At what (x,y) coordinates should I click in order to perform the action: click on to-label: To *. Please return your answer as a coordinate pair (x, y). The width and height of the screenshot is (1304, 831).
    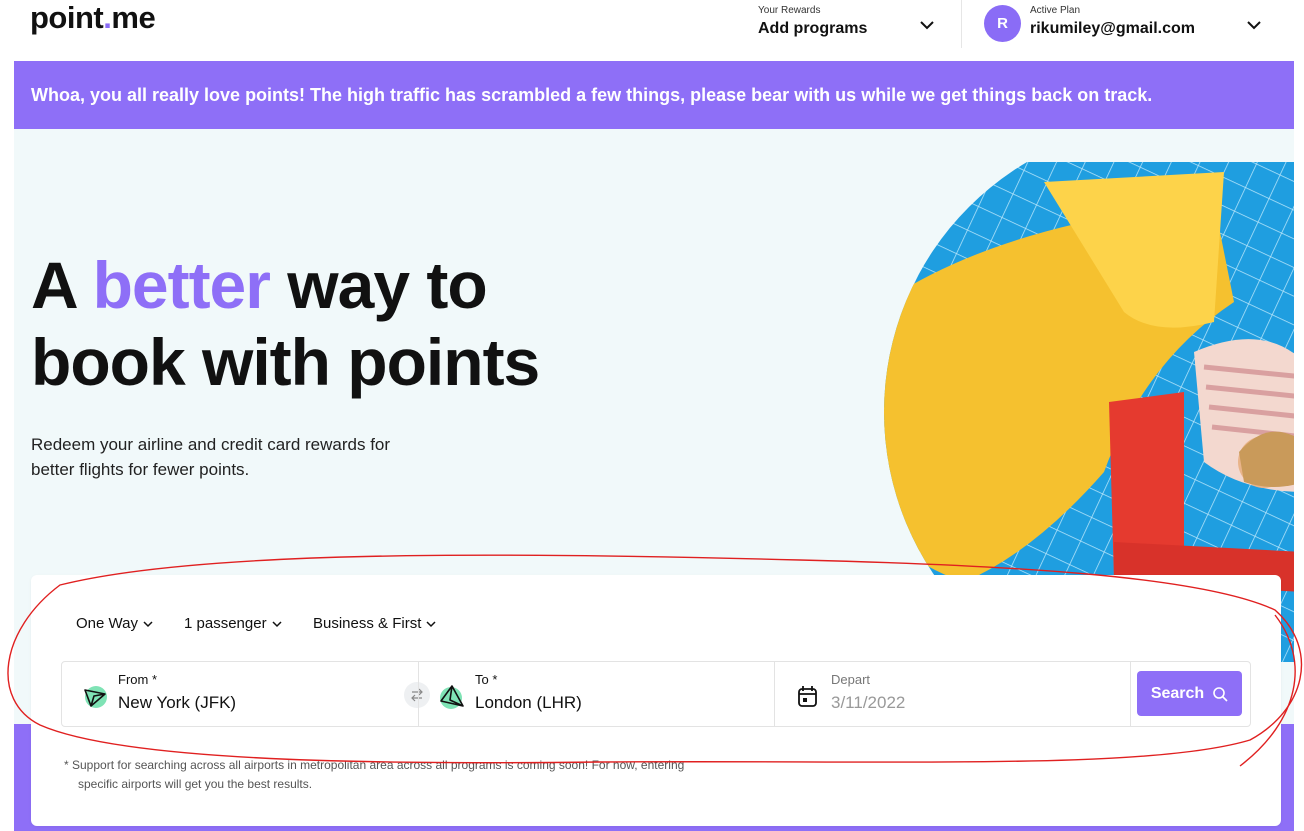
    Looking at the image, I should click on (486, 679).